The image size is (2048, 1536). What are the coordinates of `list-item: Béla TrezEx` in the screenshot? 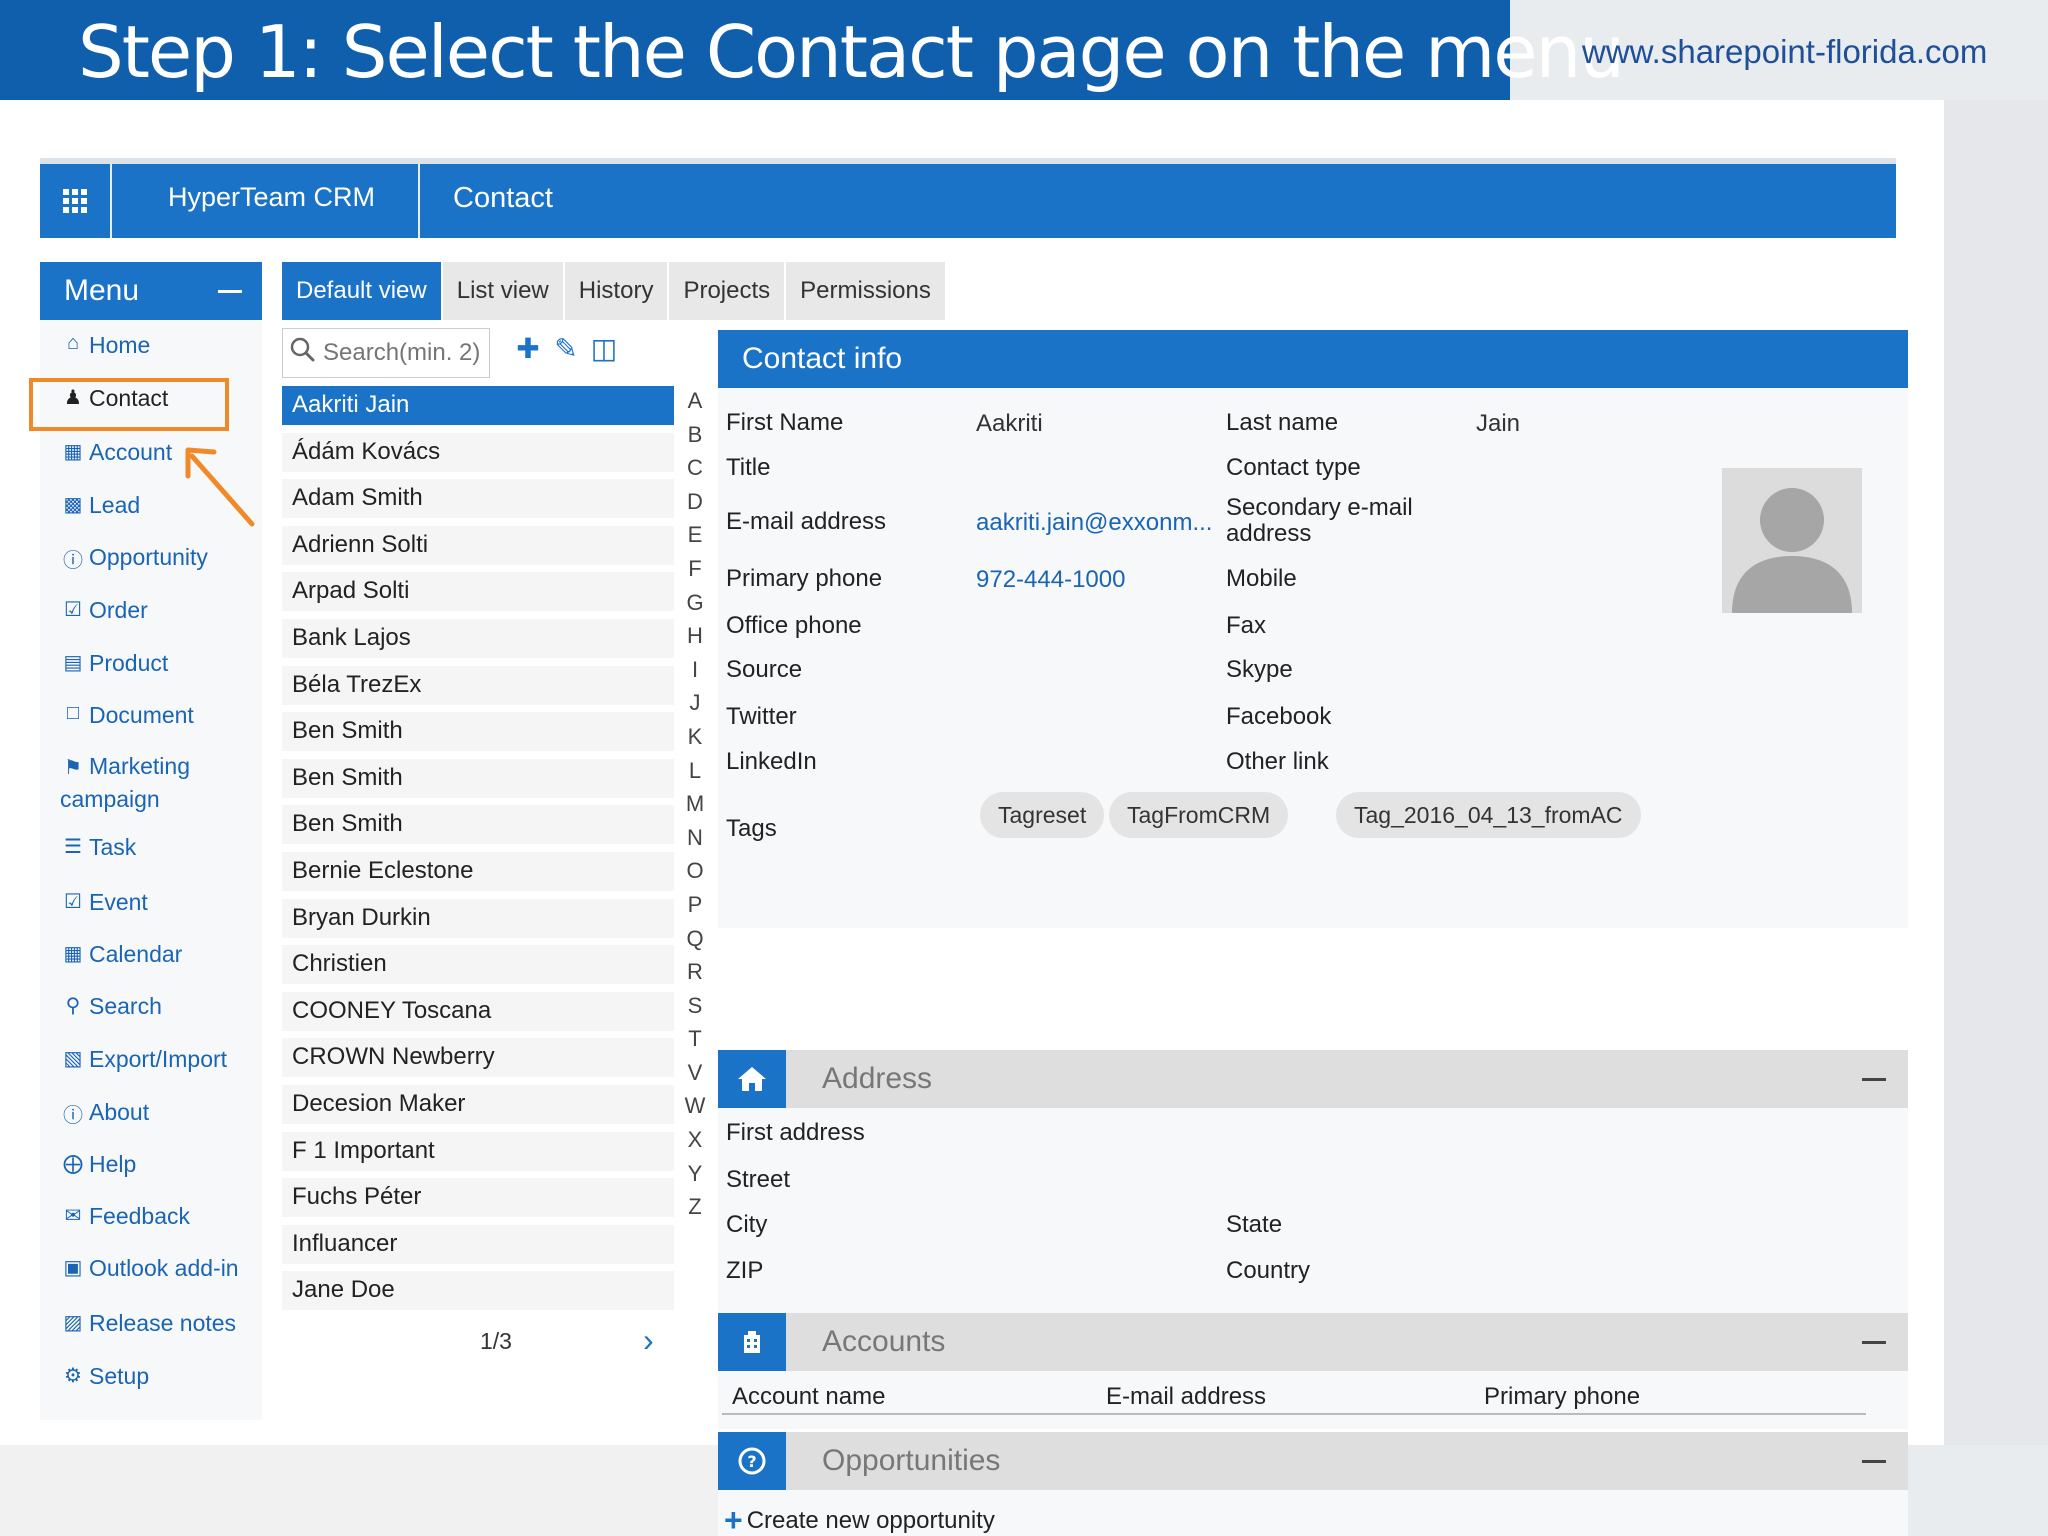 It's located at (478, 685).